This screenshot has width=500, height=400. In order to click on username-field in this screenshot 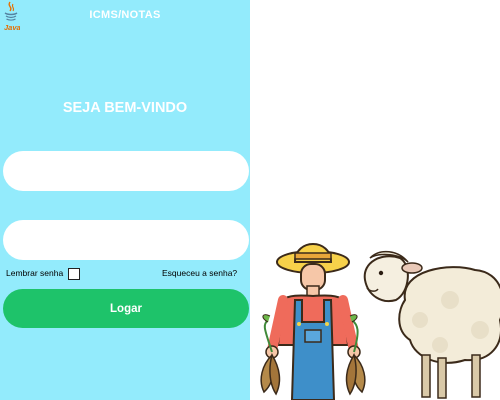, I will do `click(126, 171)`.